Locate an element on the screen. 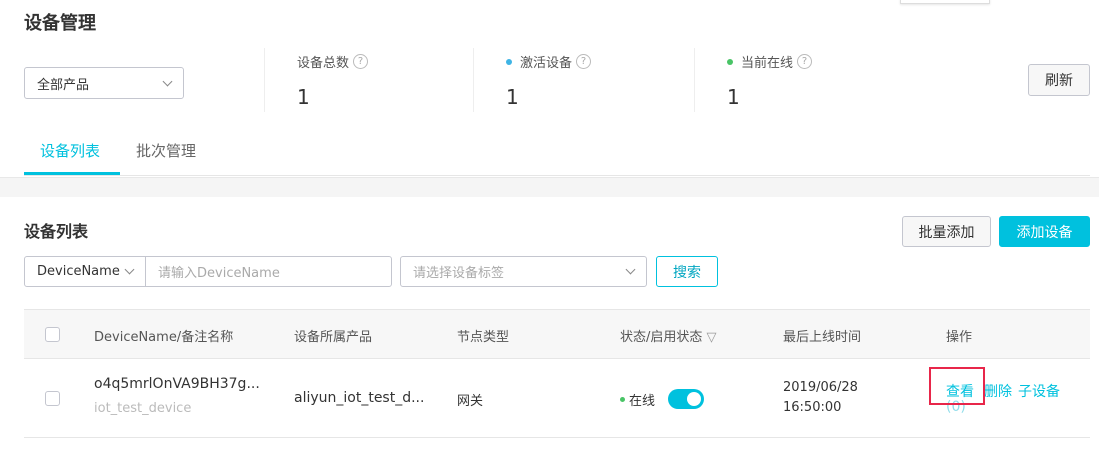 The width and height of the screenshot is (1099, 453). search-field-select: DeviceName is located at coordinates (85, 271).